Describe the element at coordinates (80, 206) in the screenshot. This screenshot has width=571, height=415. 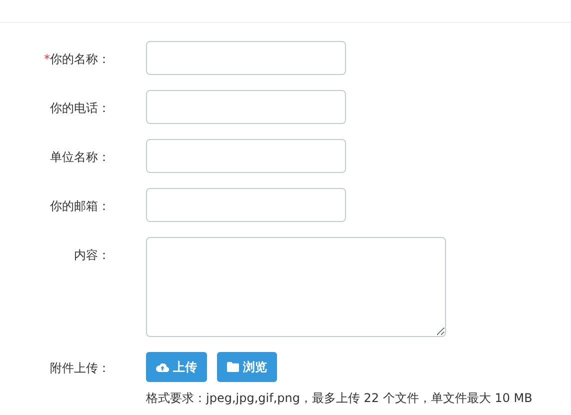
I see `field-label: 你的邮箱：` at that location.